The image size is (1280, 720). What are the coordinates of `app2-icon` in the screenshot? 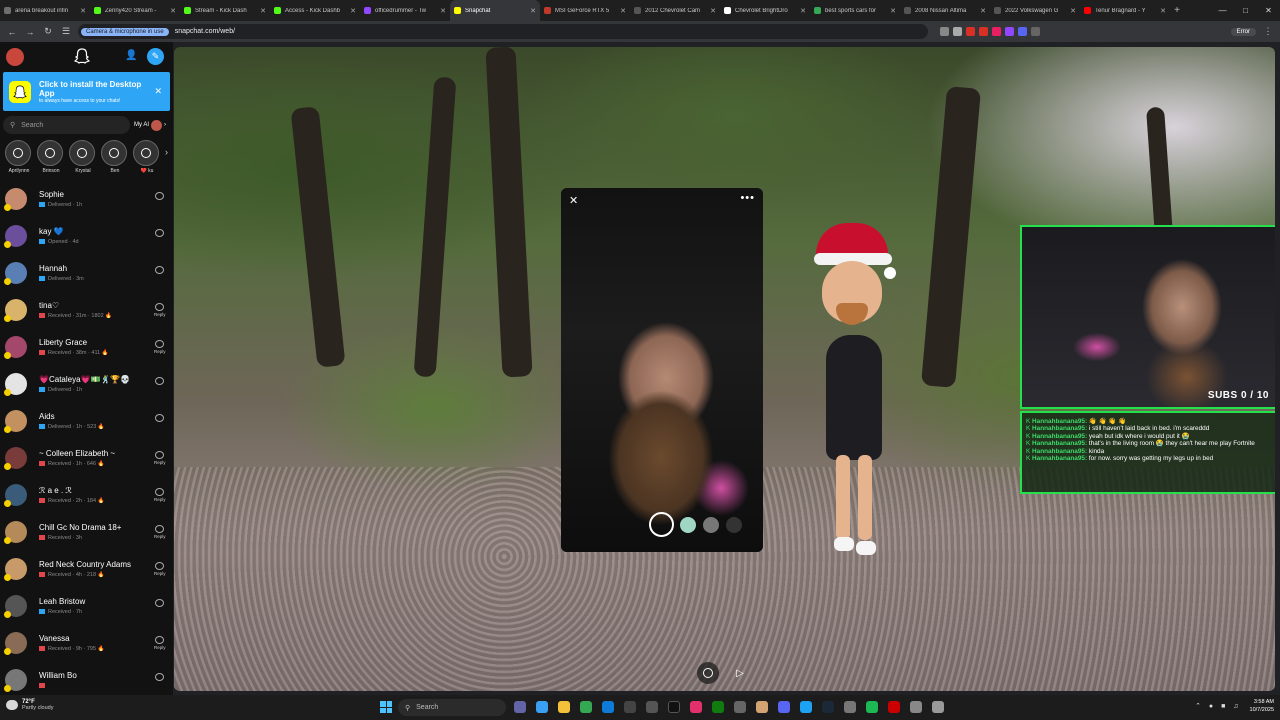 It's located at (762, 707).